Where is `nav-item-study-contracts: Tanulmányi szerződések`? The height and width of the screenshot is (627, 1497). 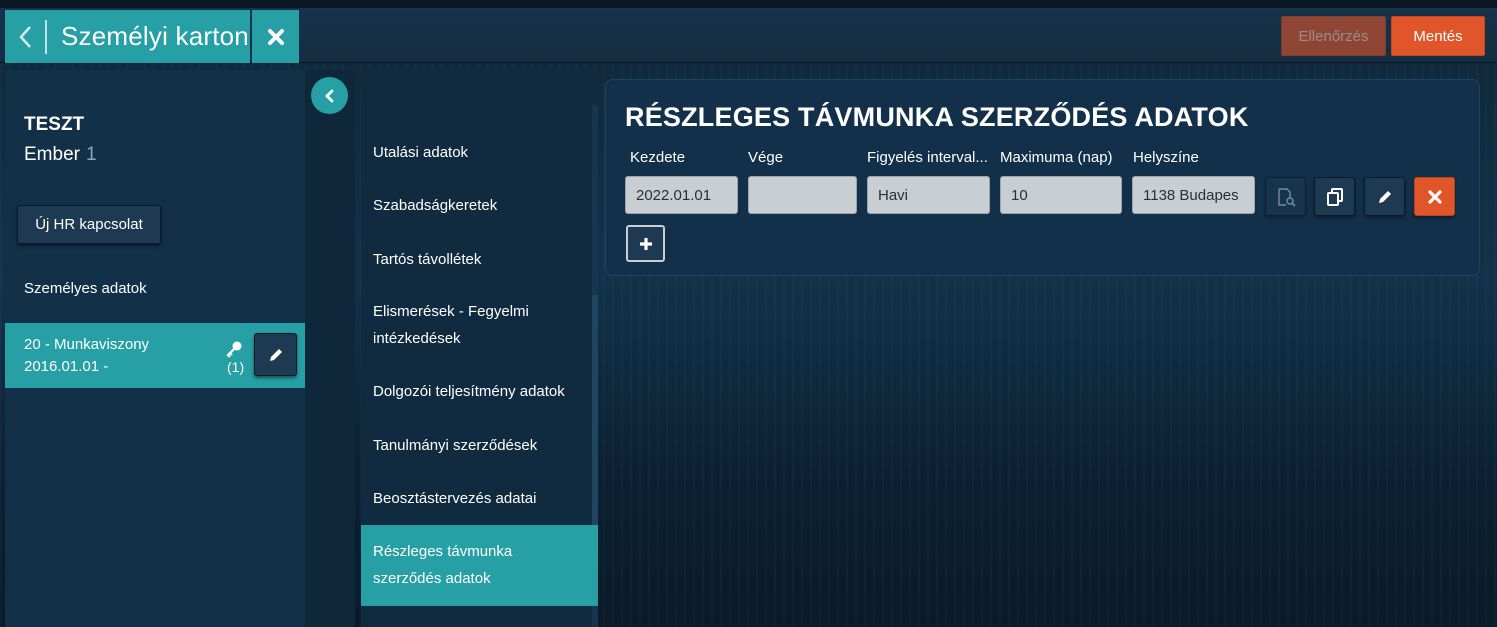 nav-item-study-contracts: Tanulmányi szerződések is located at coordinates (480, 445).